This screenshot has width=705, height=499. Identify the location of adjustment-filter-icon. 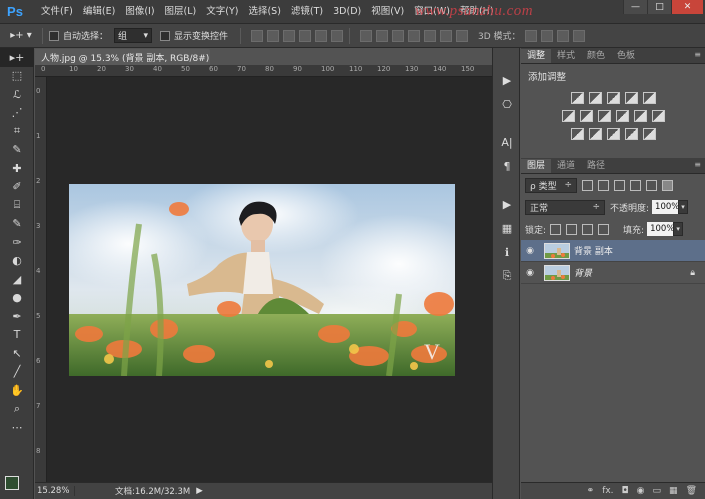
(603, 185).